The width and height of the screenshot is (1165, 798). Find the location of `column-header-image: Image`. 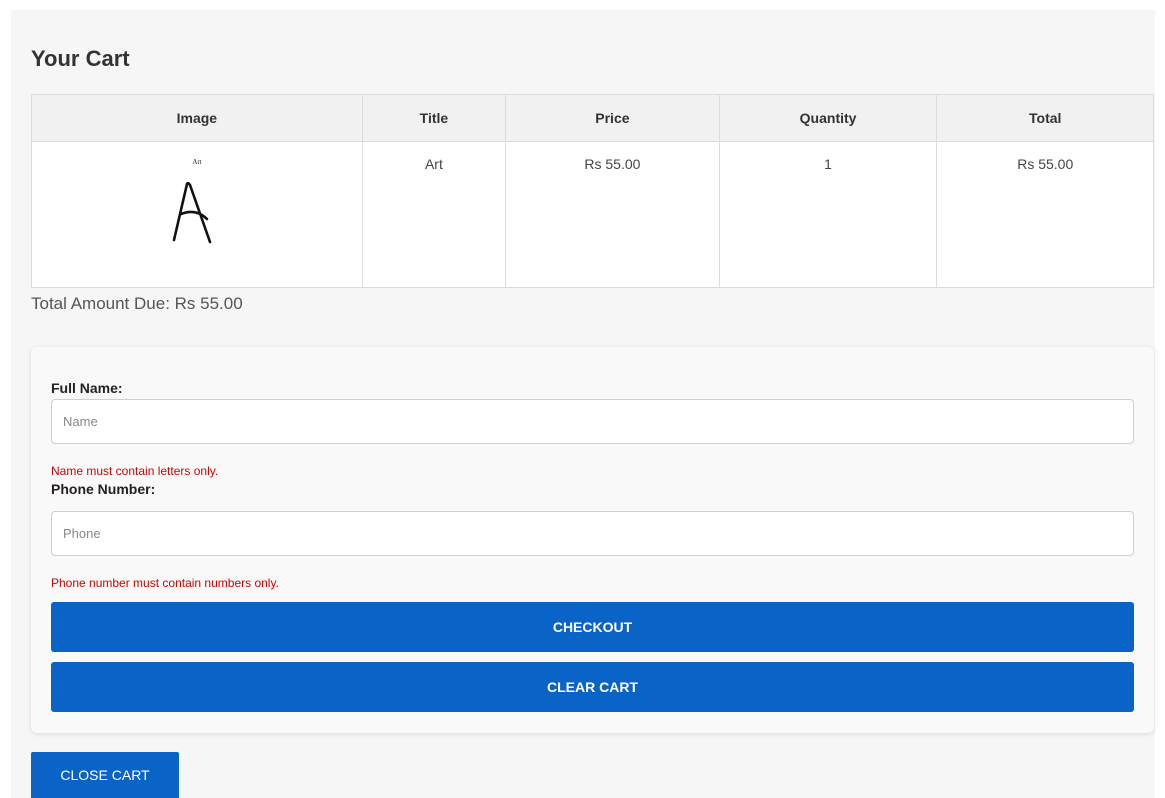

column-header-image: Image is located at coordinates (197, 118).